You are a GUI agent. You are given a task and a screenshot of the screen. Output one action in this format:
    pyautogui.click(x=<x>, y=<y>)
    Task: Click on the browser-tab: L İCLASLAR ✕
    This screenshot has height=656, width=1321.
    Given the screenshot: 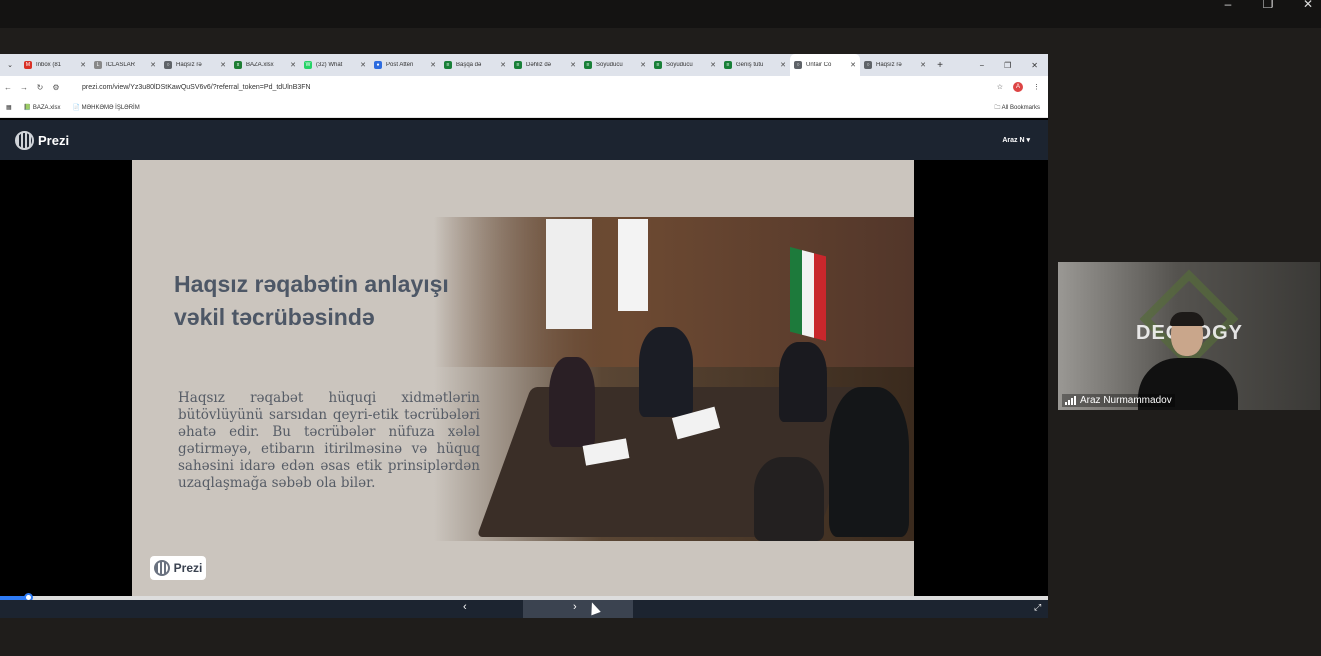 What is the action you would take?
    pyautogui.click(x=125, y=65)
    